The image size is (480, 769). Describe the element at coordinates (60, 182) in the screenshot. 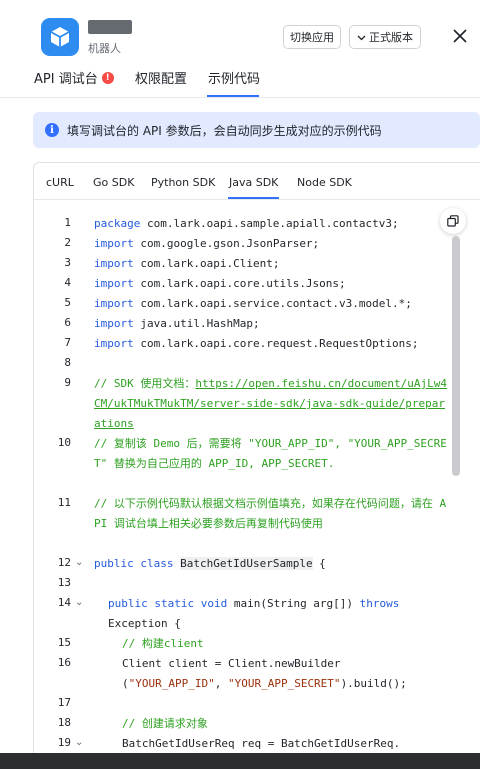

I see `tab-curl: cURL` at that location.